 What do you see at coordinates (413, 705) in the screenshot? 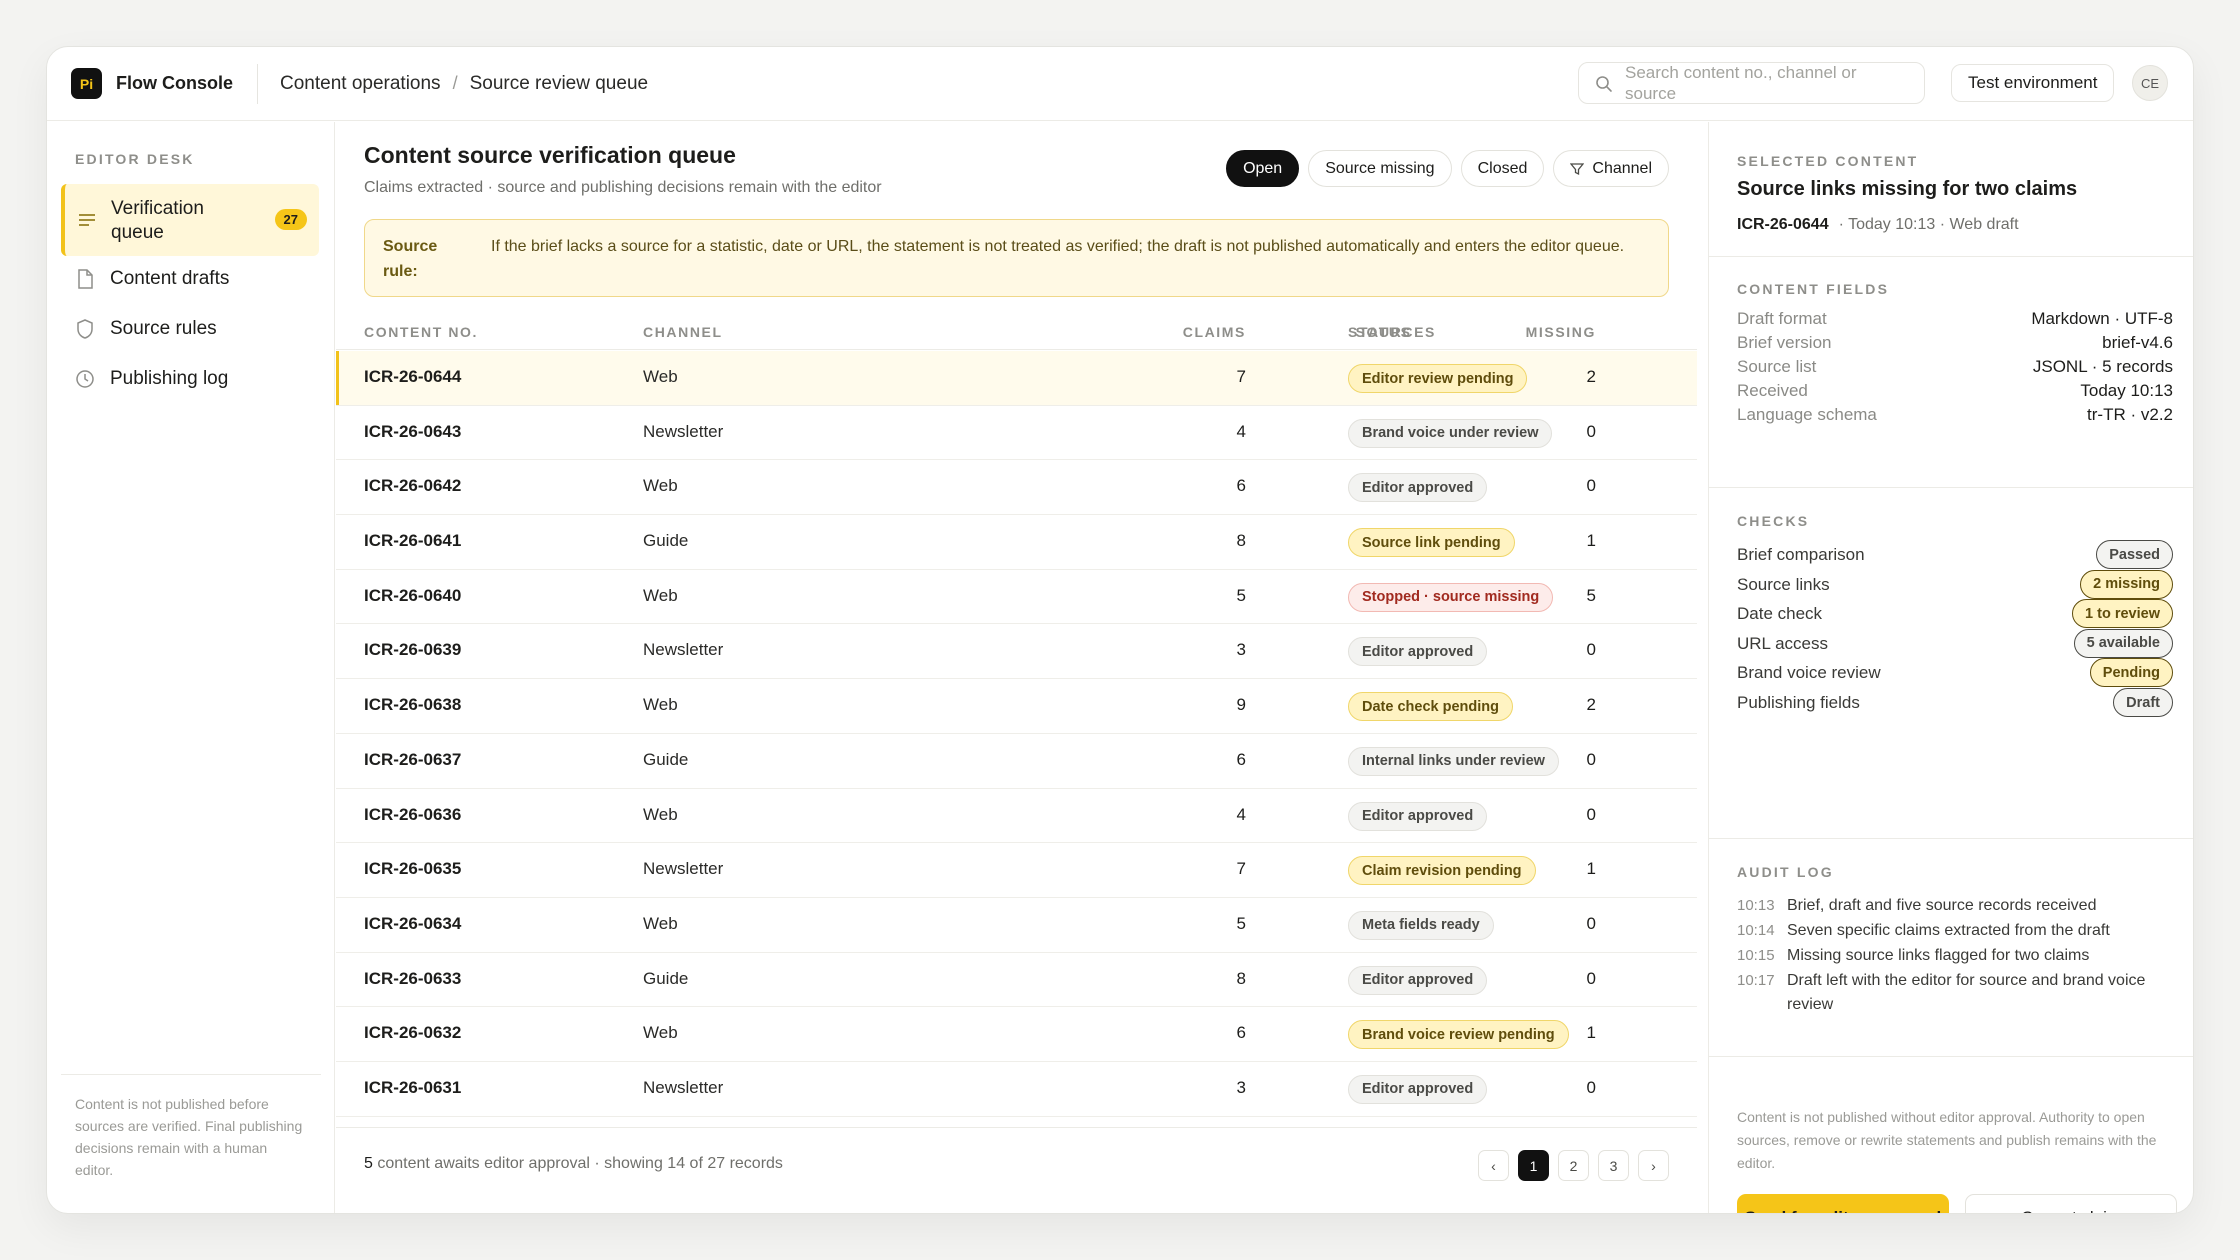
I see `content-number: ICR-26-0638` at bounding box center [413, 705].